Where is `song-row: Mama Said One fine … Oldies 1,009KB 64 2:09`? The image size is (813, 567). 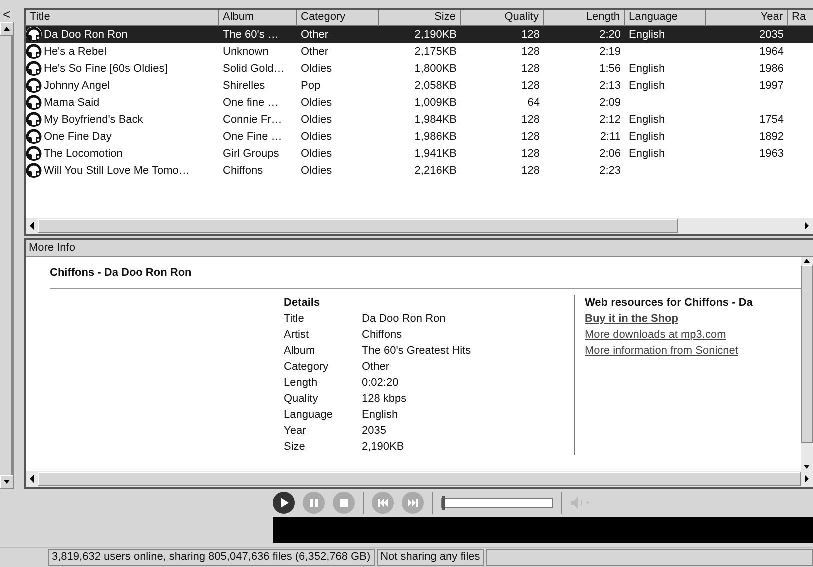
song-row: Mama Said One fine … Oldies 1,009KB 64 2:09 is located at coordinates (419, 102).